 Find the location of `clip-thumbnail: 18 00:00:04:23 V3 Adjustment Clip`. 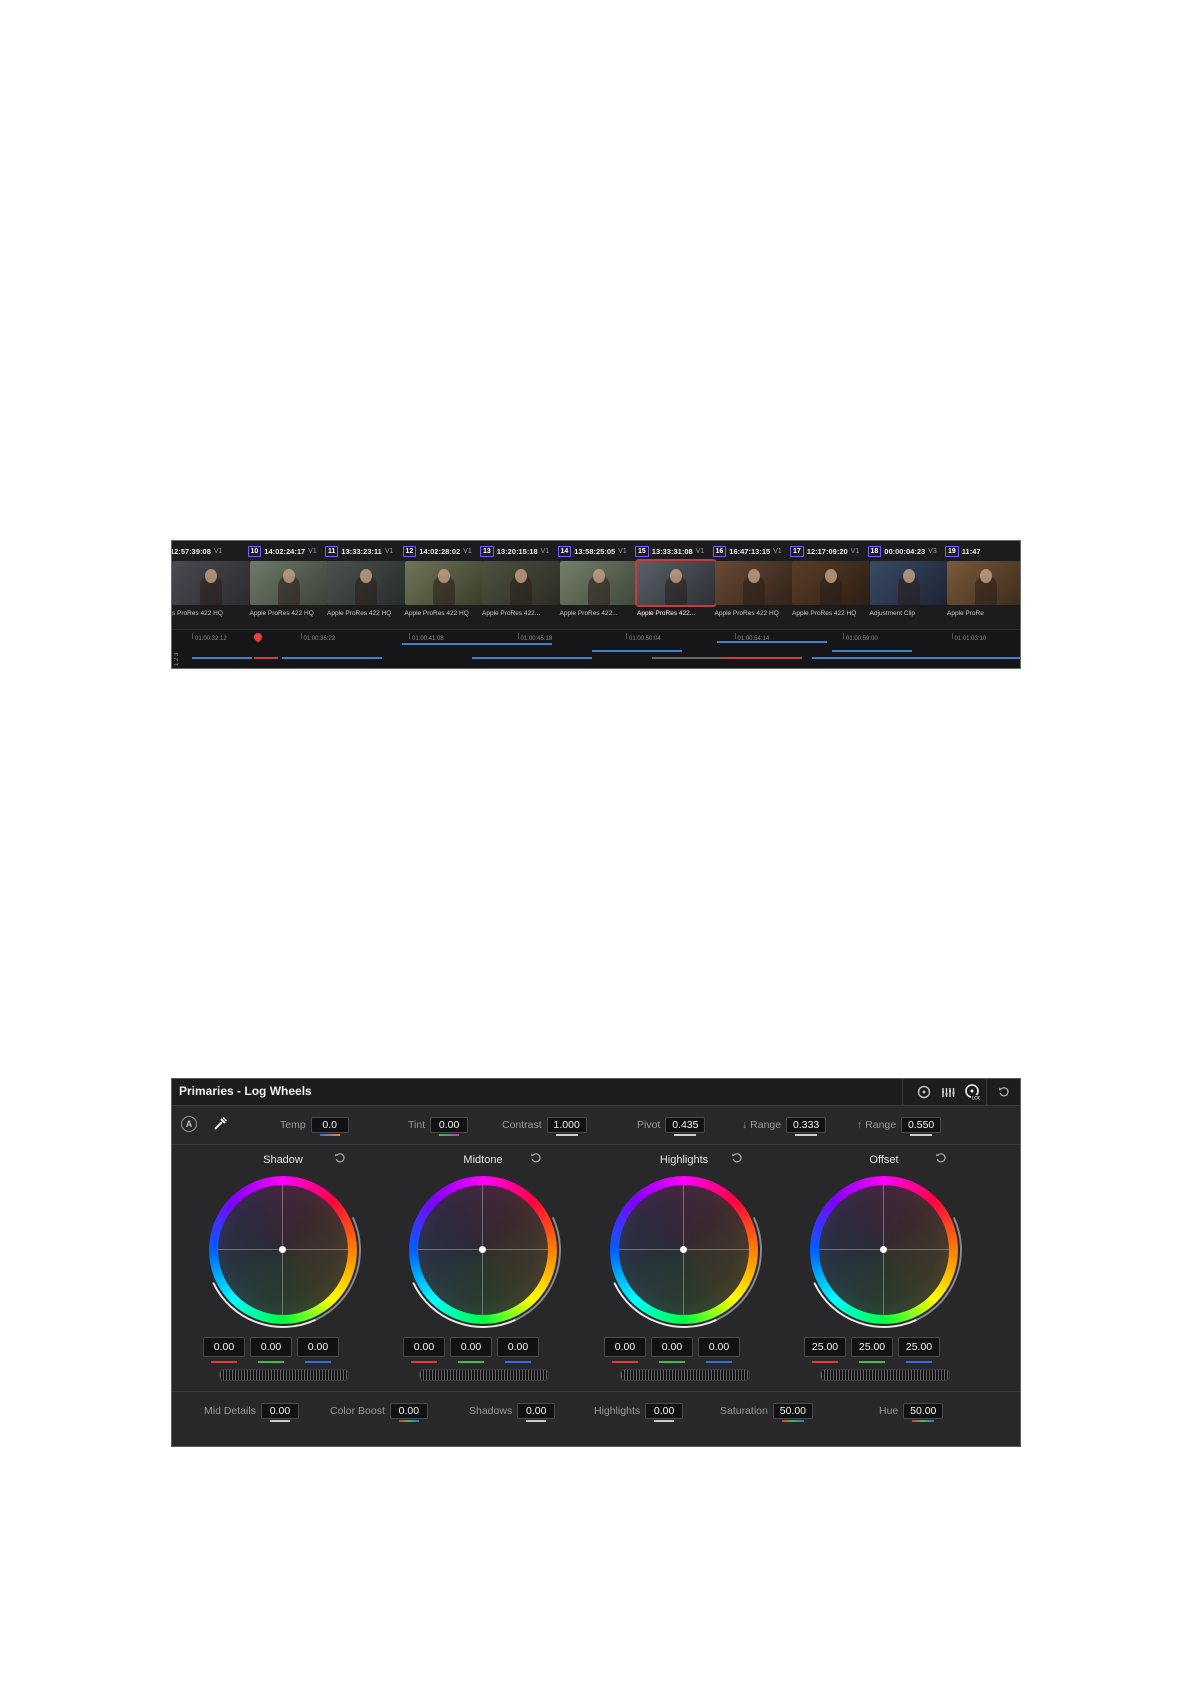

clip-thumbnail: 18 00:00:04:23 V3 Adjustment Clip is located at coordinates (908, 585).